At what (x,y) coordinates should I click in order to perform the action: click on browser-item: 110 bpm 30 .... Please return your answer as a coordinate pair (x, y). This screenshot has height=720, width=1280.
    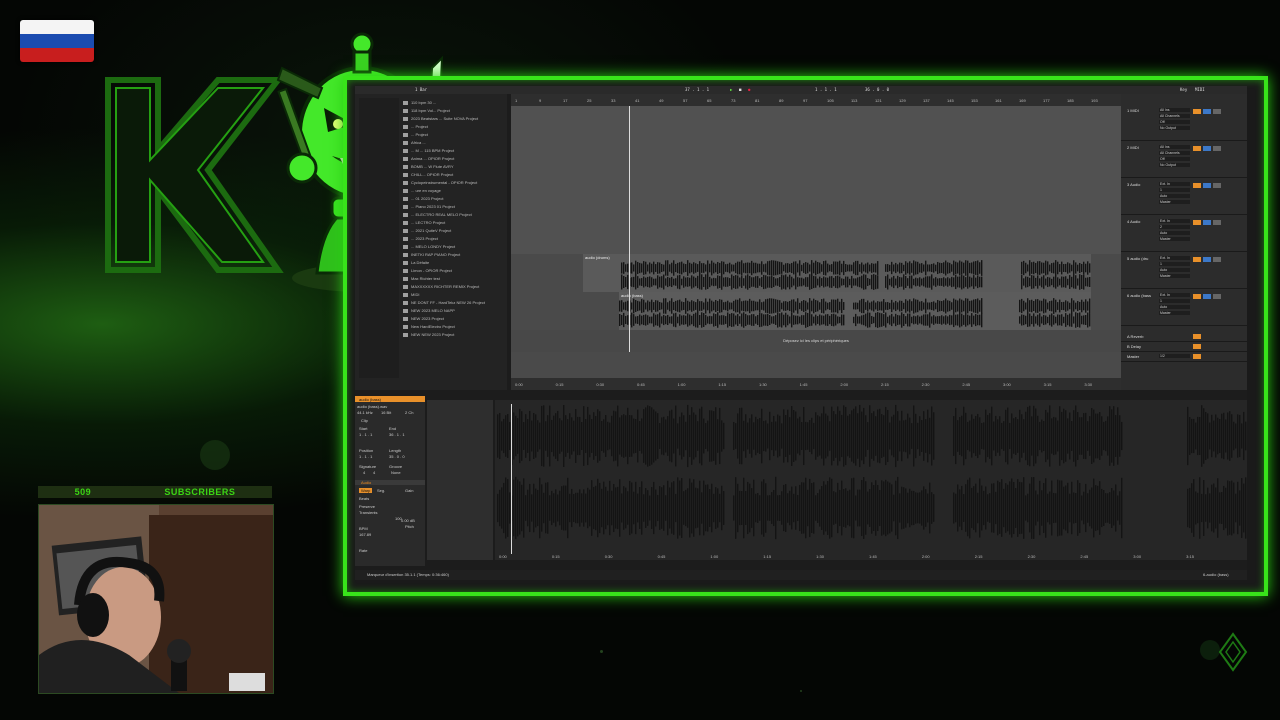
    Looking at the image, I should click on (419, 103).